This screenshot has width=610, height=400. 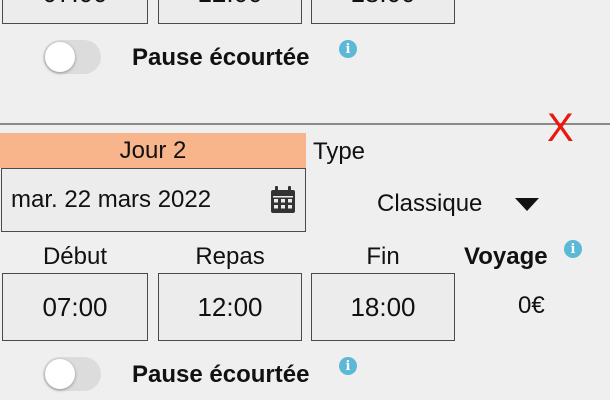 I want to click on type-dropdown-value: Classique, so click(x=430, y=203).